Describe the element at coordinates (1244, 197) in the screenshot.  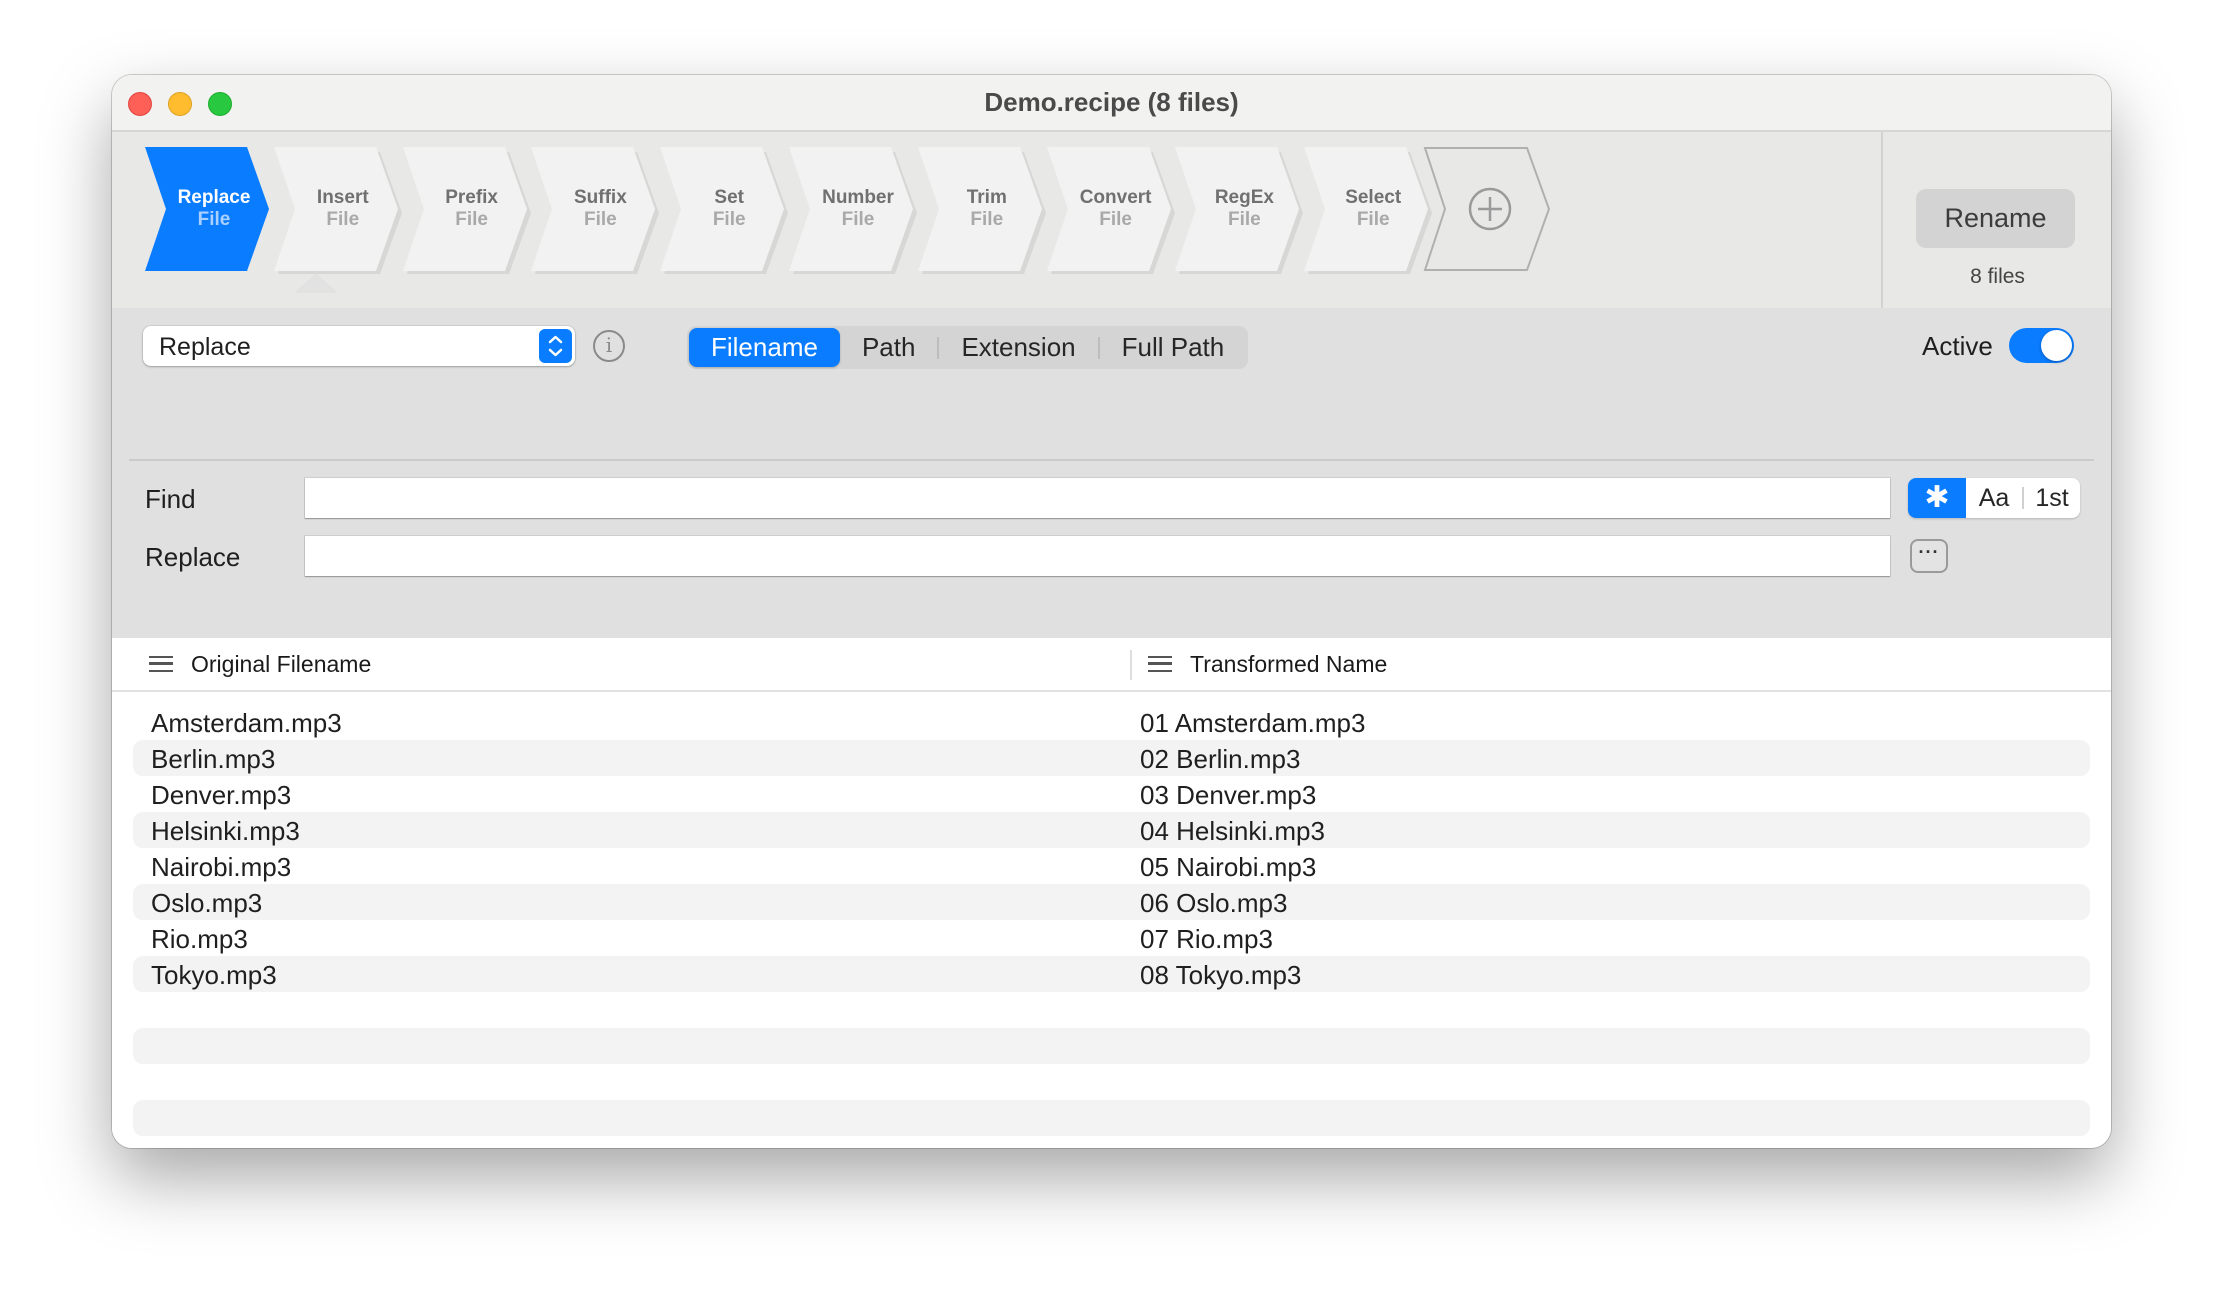
I see `action-title: RegEx` at that location.